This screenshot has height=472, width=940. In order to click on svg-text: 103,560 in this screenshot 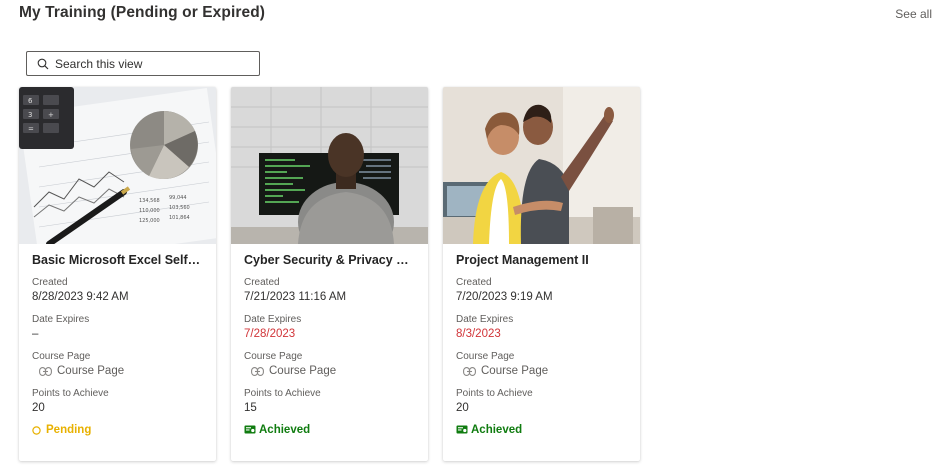, I will do `click(179, 208)`.